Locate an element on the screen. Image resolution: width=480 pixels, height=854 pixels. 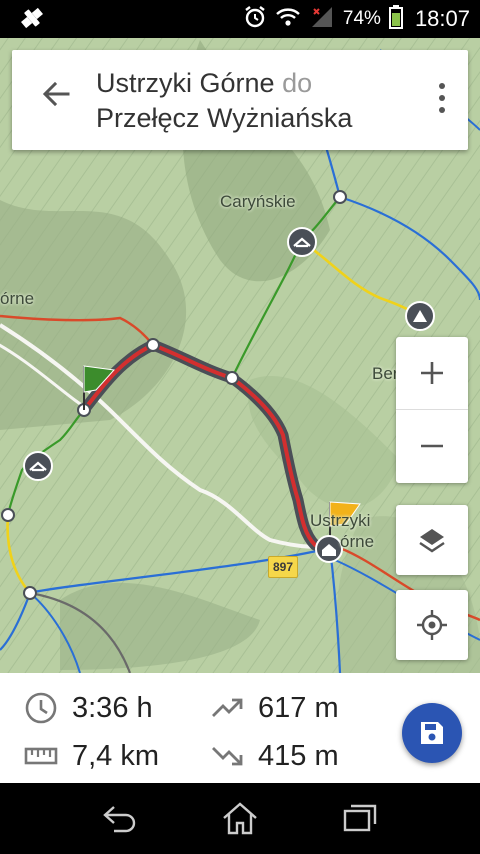
recents-nav-icon is located at coordinates (360, 818).